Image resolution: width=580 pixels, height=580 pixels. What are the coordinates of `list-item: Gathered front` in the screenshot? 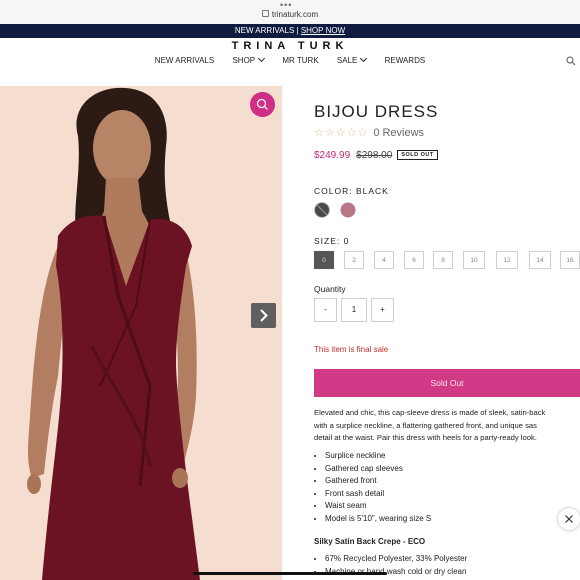 It's located at (378, 481).